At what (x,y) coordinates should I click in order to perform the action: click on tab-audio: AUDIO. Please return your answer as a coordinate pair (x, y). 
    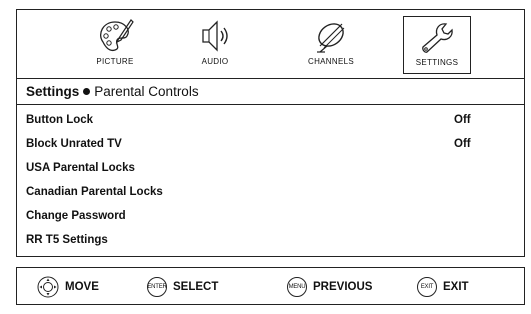
    Looking at the image, I should click on (215, 45).